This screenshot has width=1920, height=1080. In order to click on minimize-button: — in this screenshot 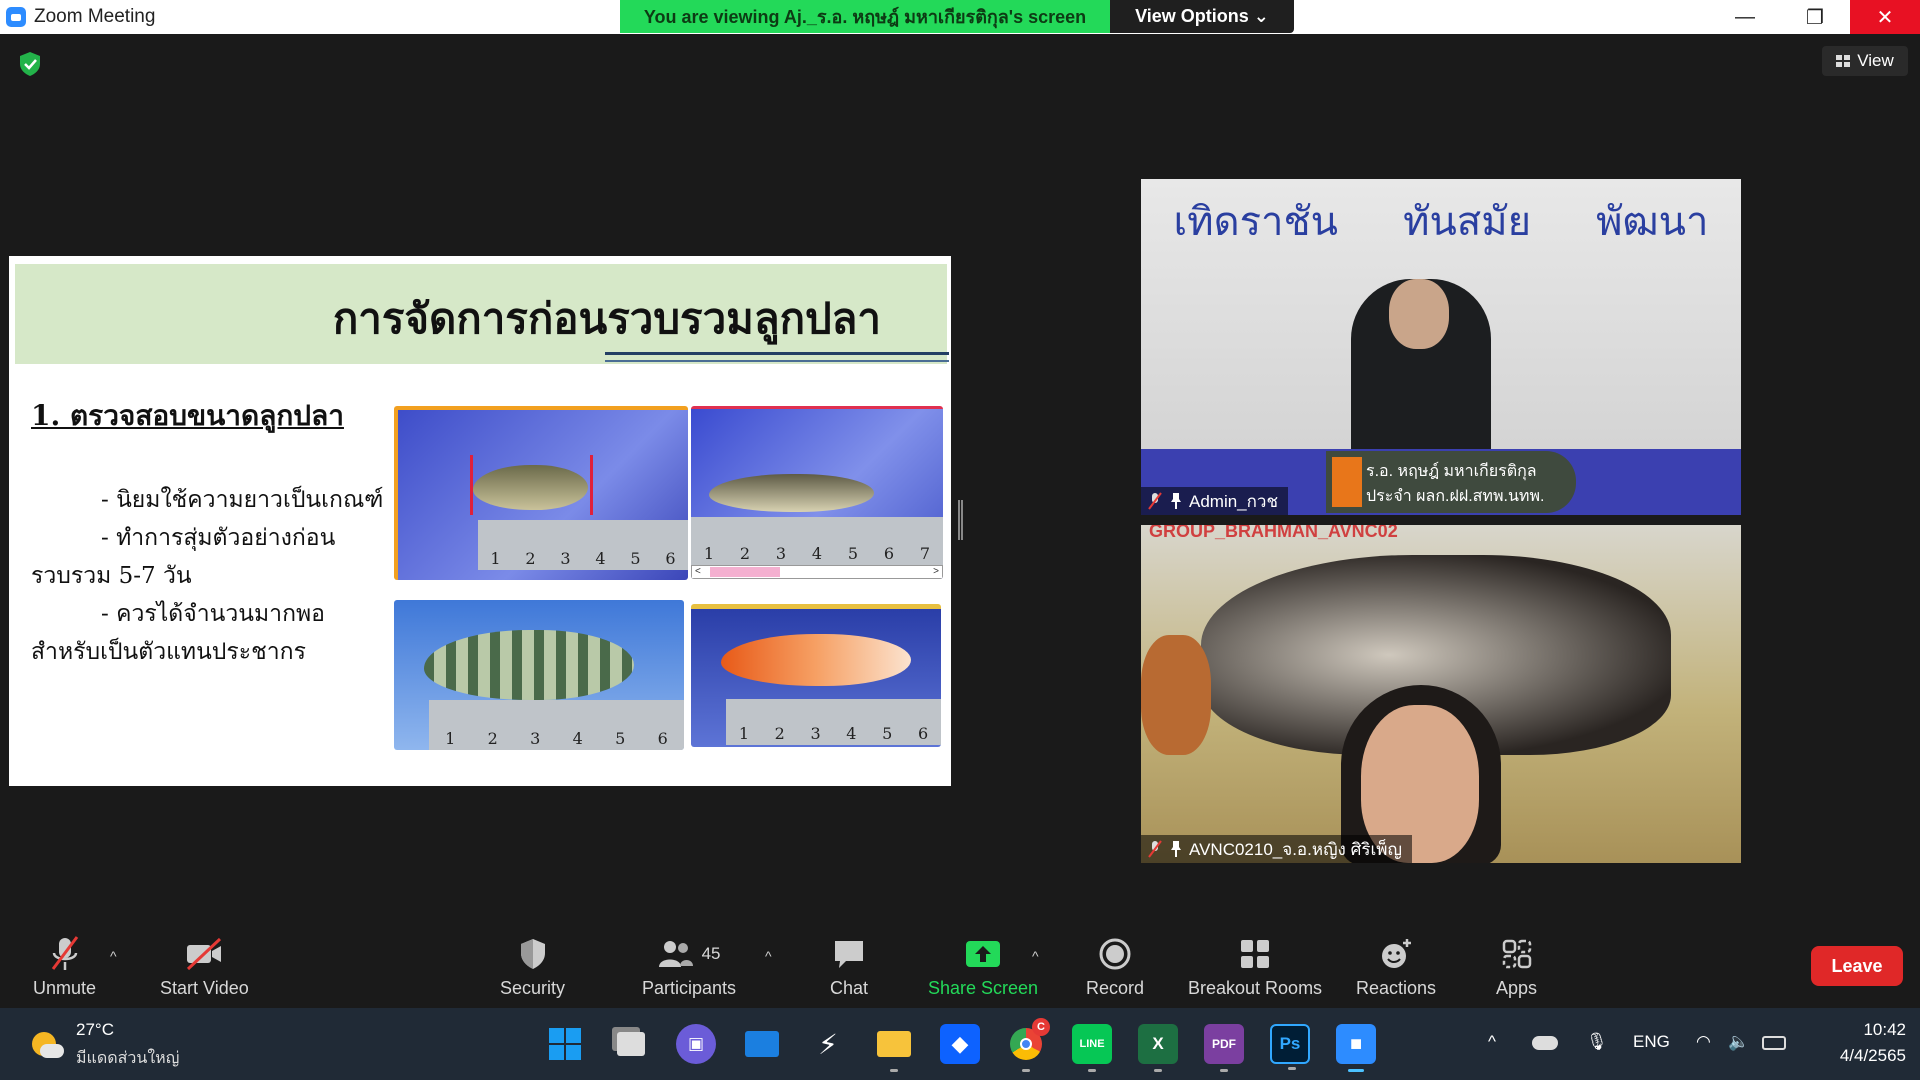, I will do `click(1745, 17)`.